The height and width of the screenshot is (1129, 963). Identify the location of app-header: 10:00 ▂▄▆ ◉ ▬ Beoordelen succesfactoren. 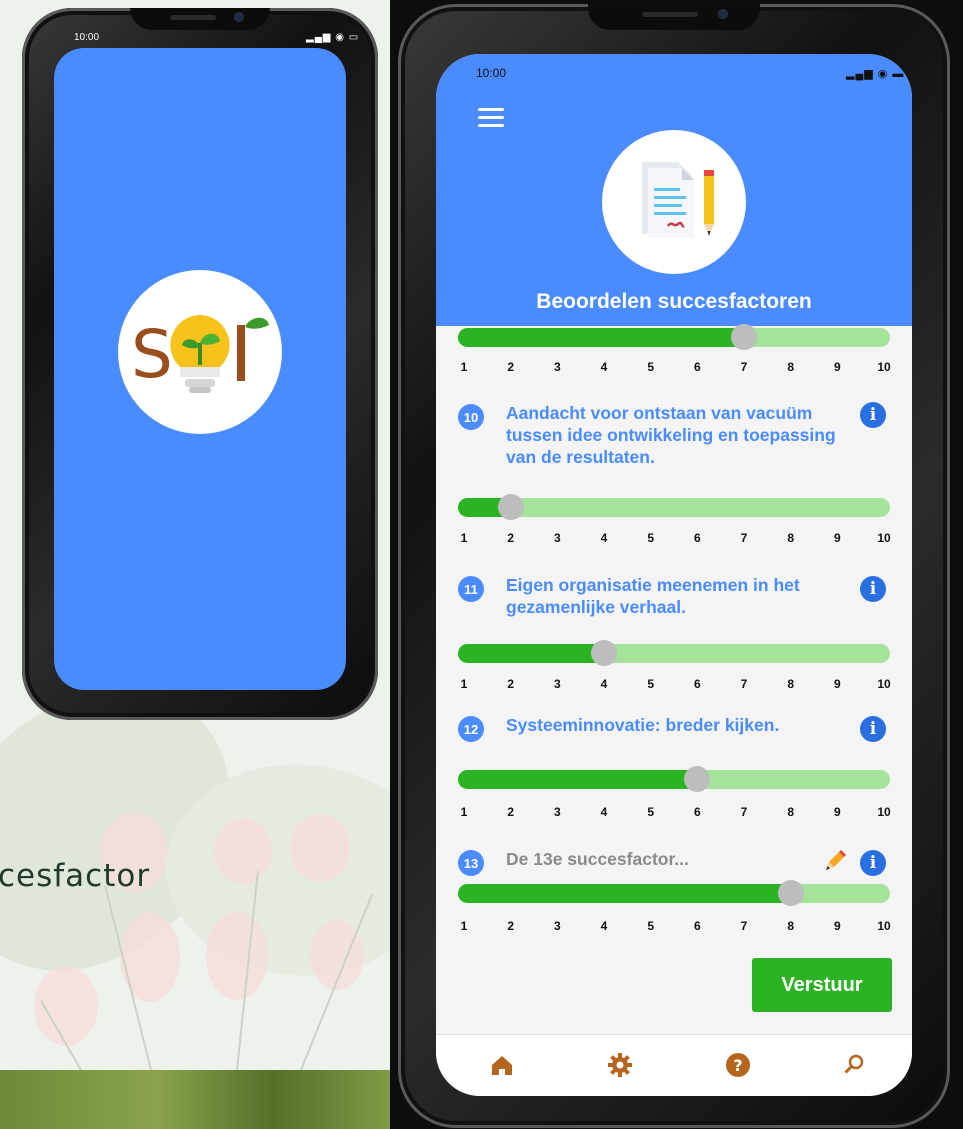
(674, 190).